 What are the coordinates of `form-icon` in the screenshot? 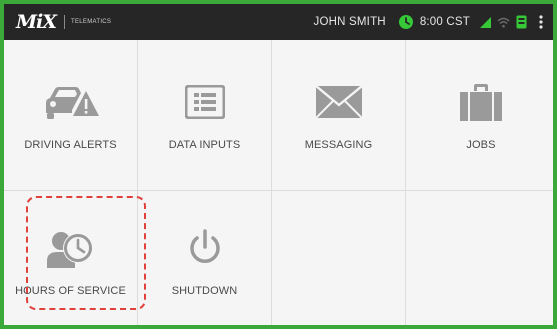 It's located at (204, 102).